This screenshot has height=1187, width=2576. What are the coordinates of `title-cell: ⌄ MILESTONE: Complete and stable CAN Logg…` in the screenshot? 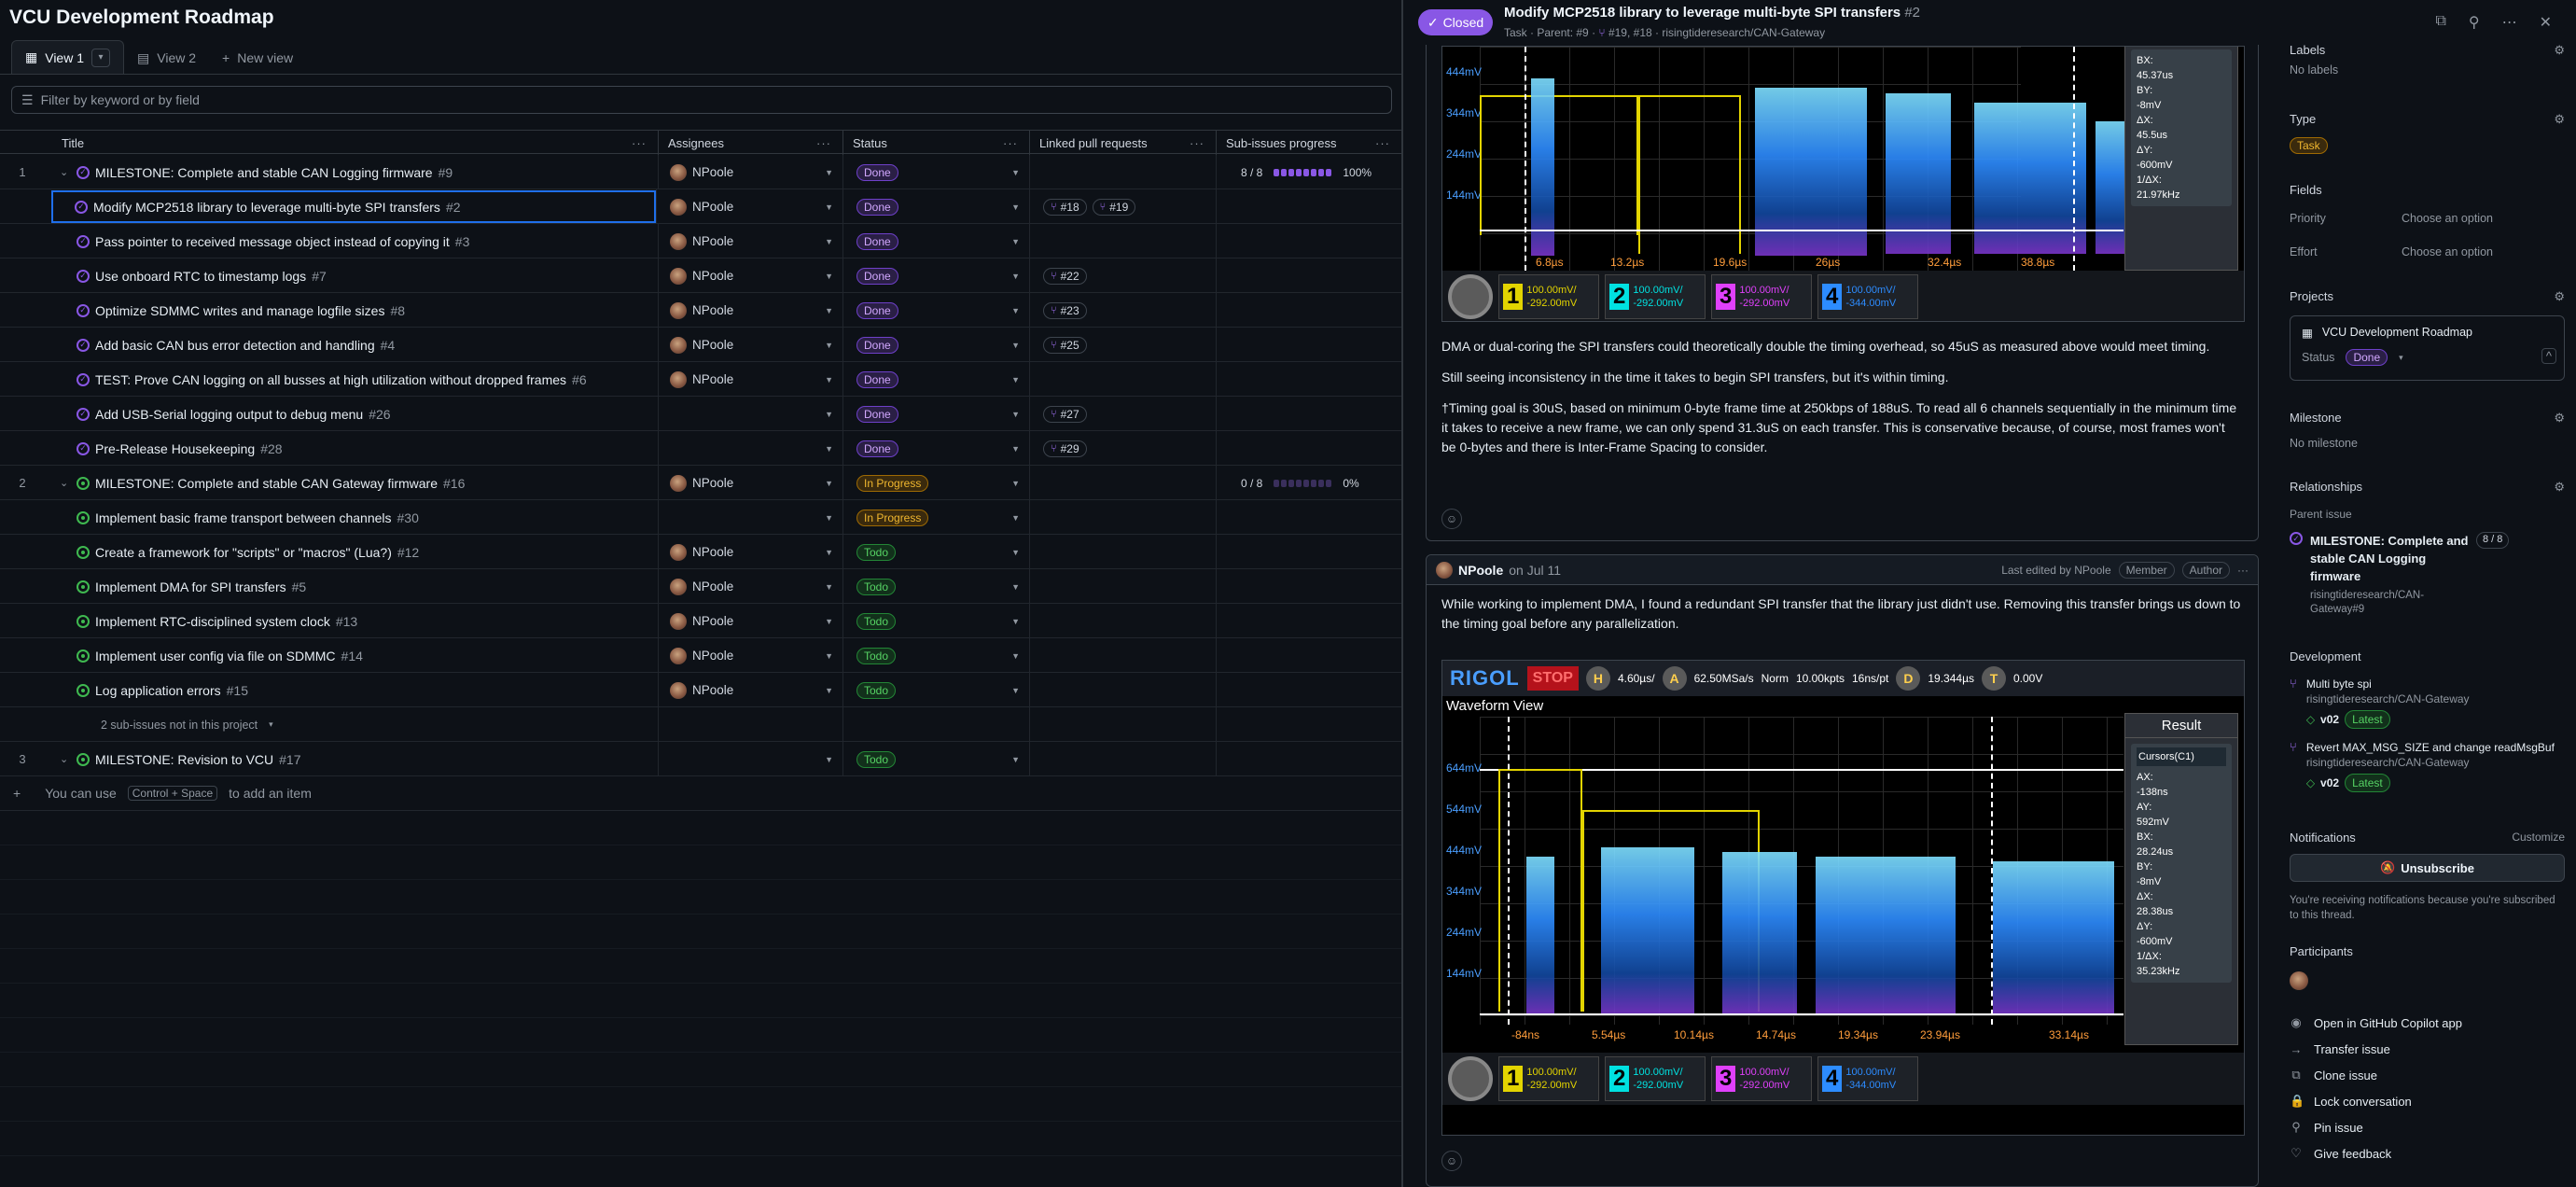 It's located at (355, 172).